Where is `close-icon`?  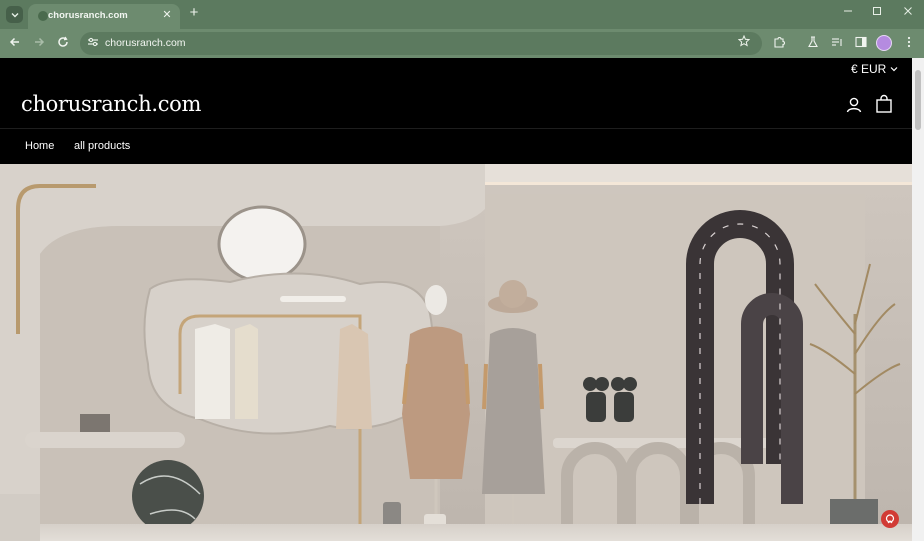 close-icon is located at coordinates (908, 11).